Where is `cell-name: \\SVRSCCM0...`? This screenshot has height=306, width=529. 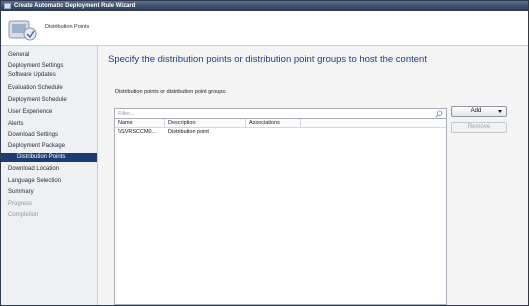
cell-name: \\SVRSCCM0... is located at coordinates (137, 132).